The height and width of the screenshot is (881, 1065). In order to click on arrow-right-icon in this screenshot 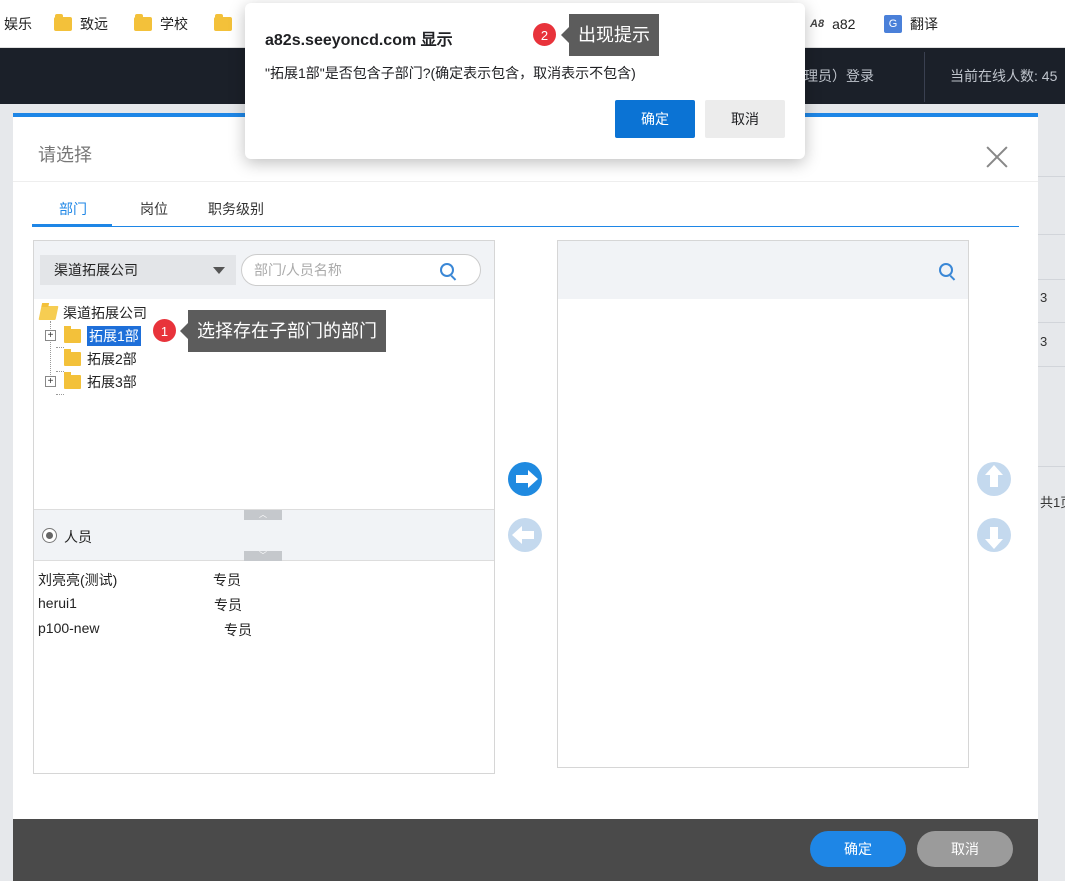, I will do `click(527, 479)`.